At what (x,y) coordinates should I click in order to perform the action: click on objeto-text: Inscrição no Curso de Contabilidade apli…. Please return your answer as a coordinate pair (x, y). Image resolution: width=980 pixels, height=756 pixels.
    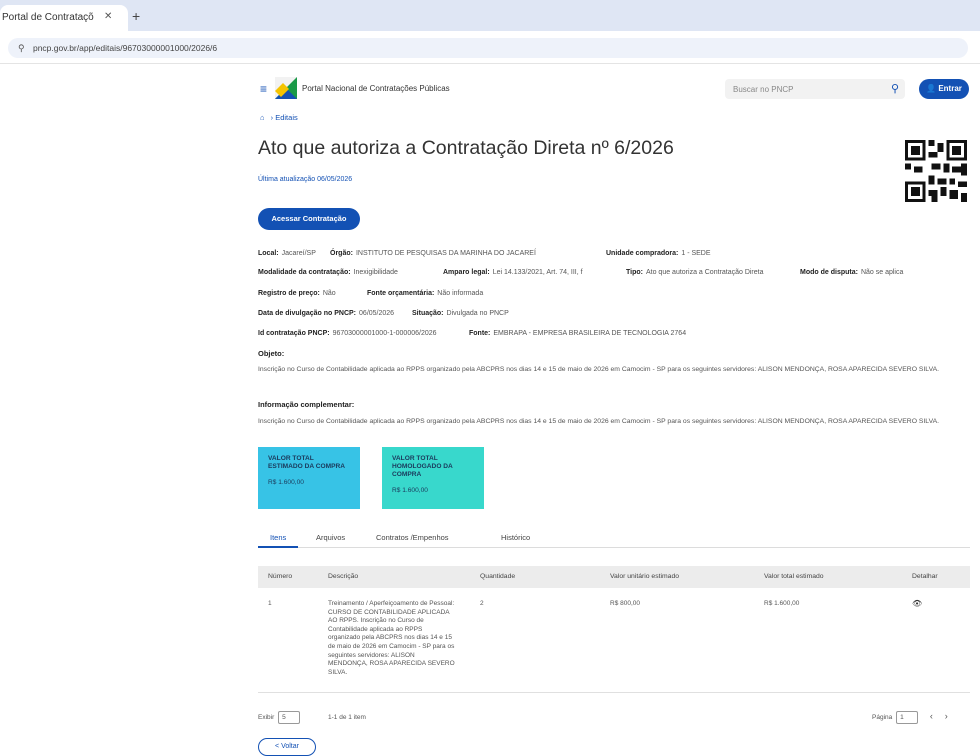
    Looking at the image, I should click on (599, 369).